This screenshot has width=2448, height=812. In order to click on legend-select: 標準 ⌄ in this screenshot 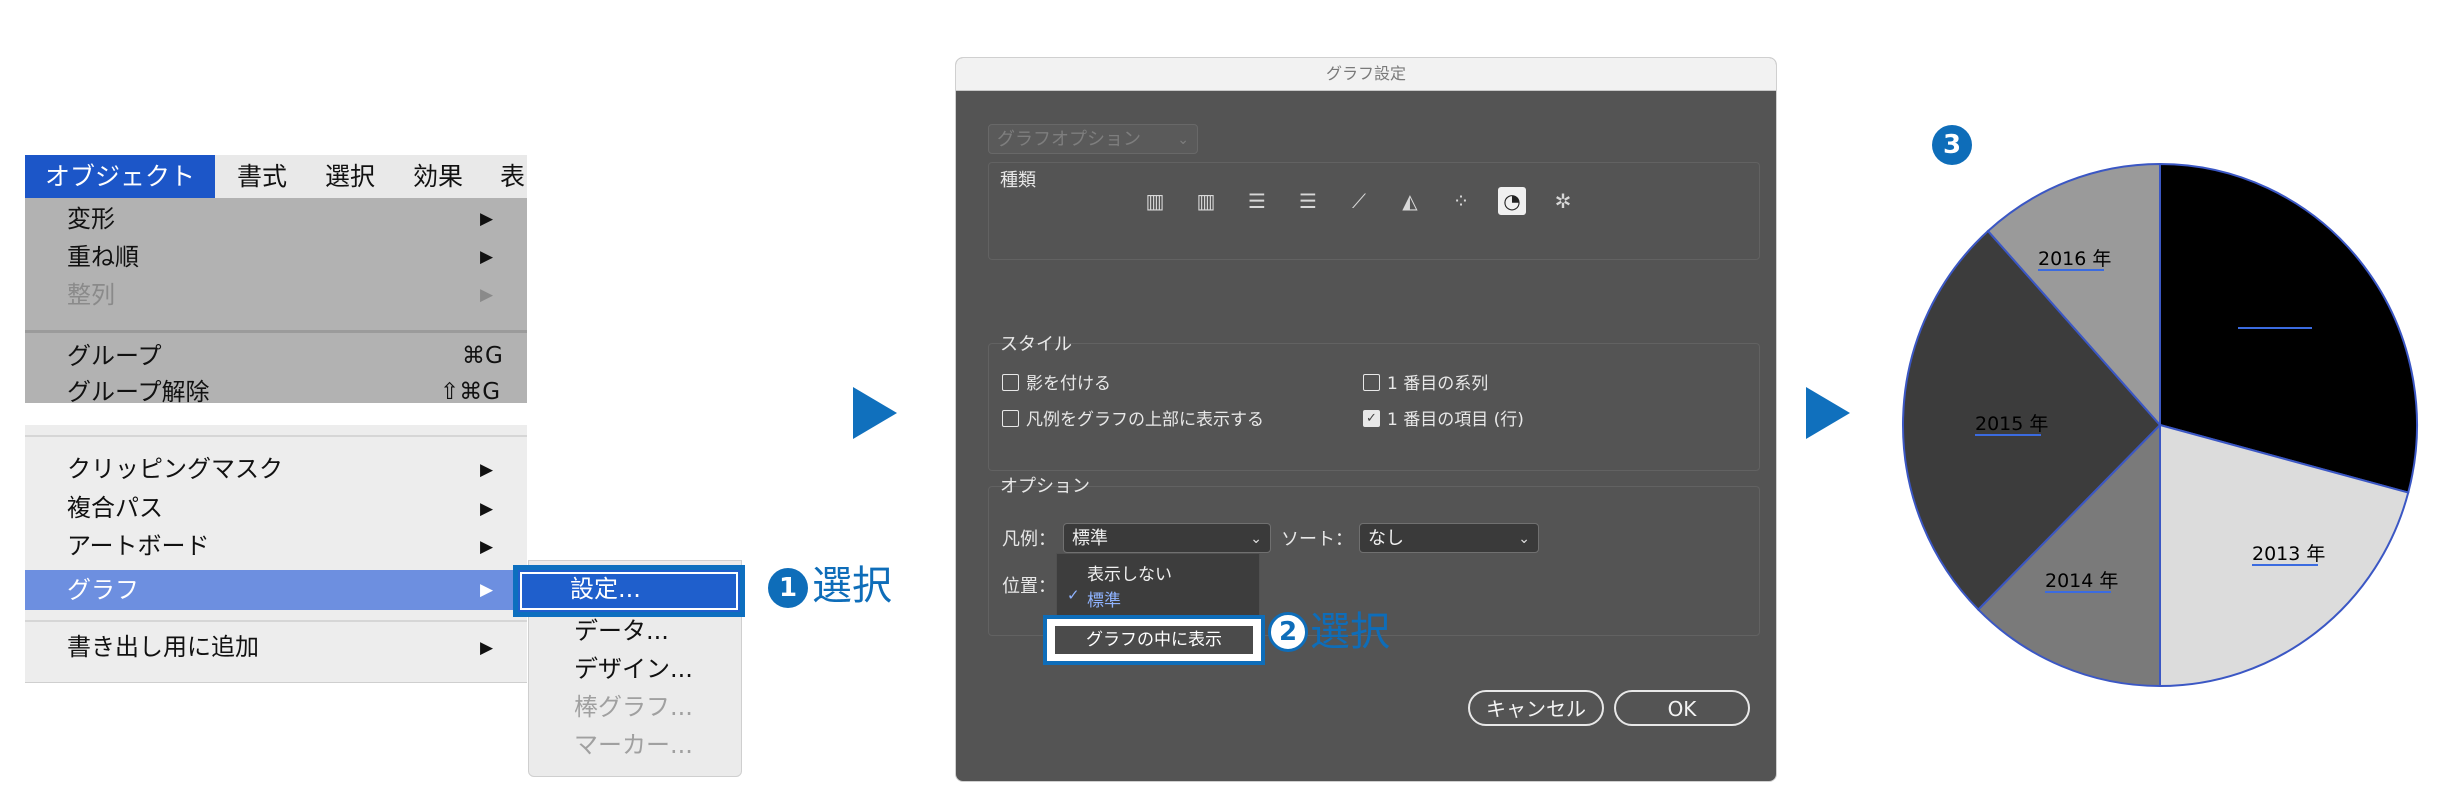, I will do `click(1167, 538)`.